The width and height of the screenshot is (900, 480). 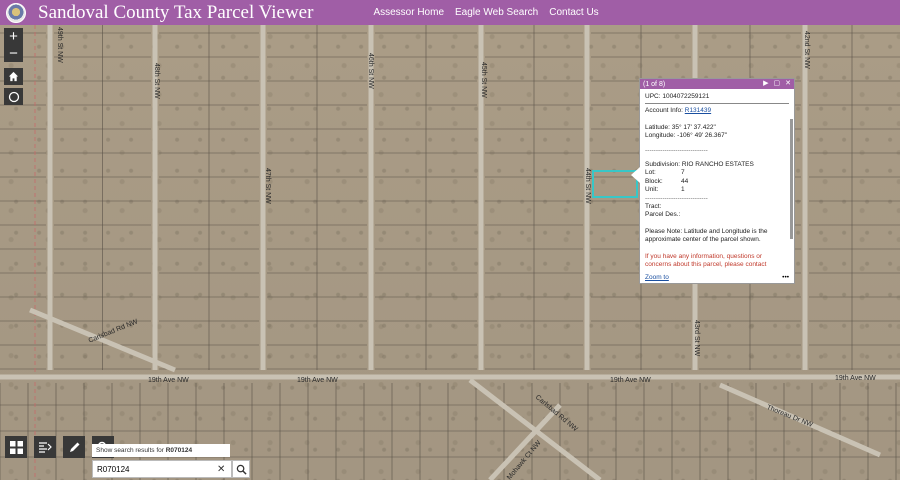 What do you see at coordinates (156, 81) in the screenshot?
I see `road-label: 48th St NW` at bounding box center [156, 81].